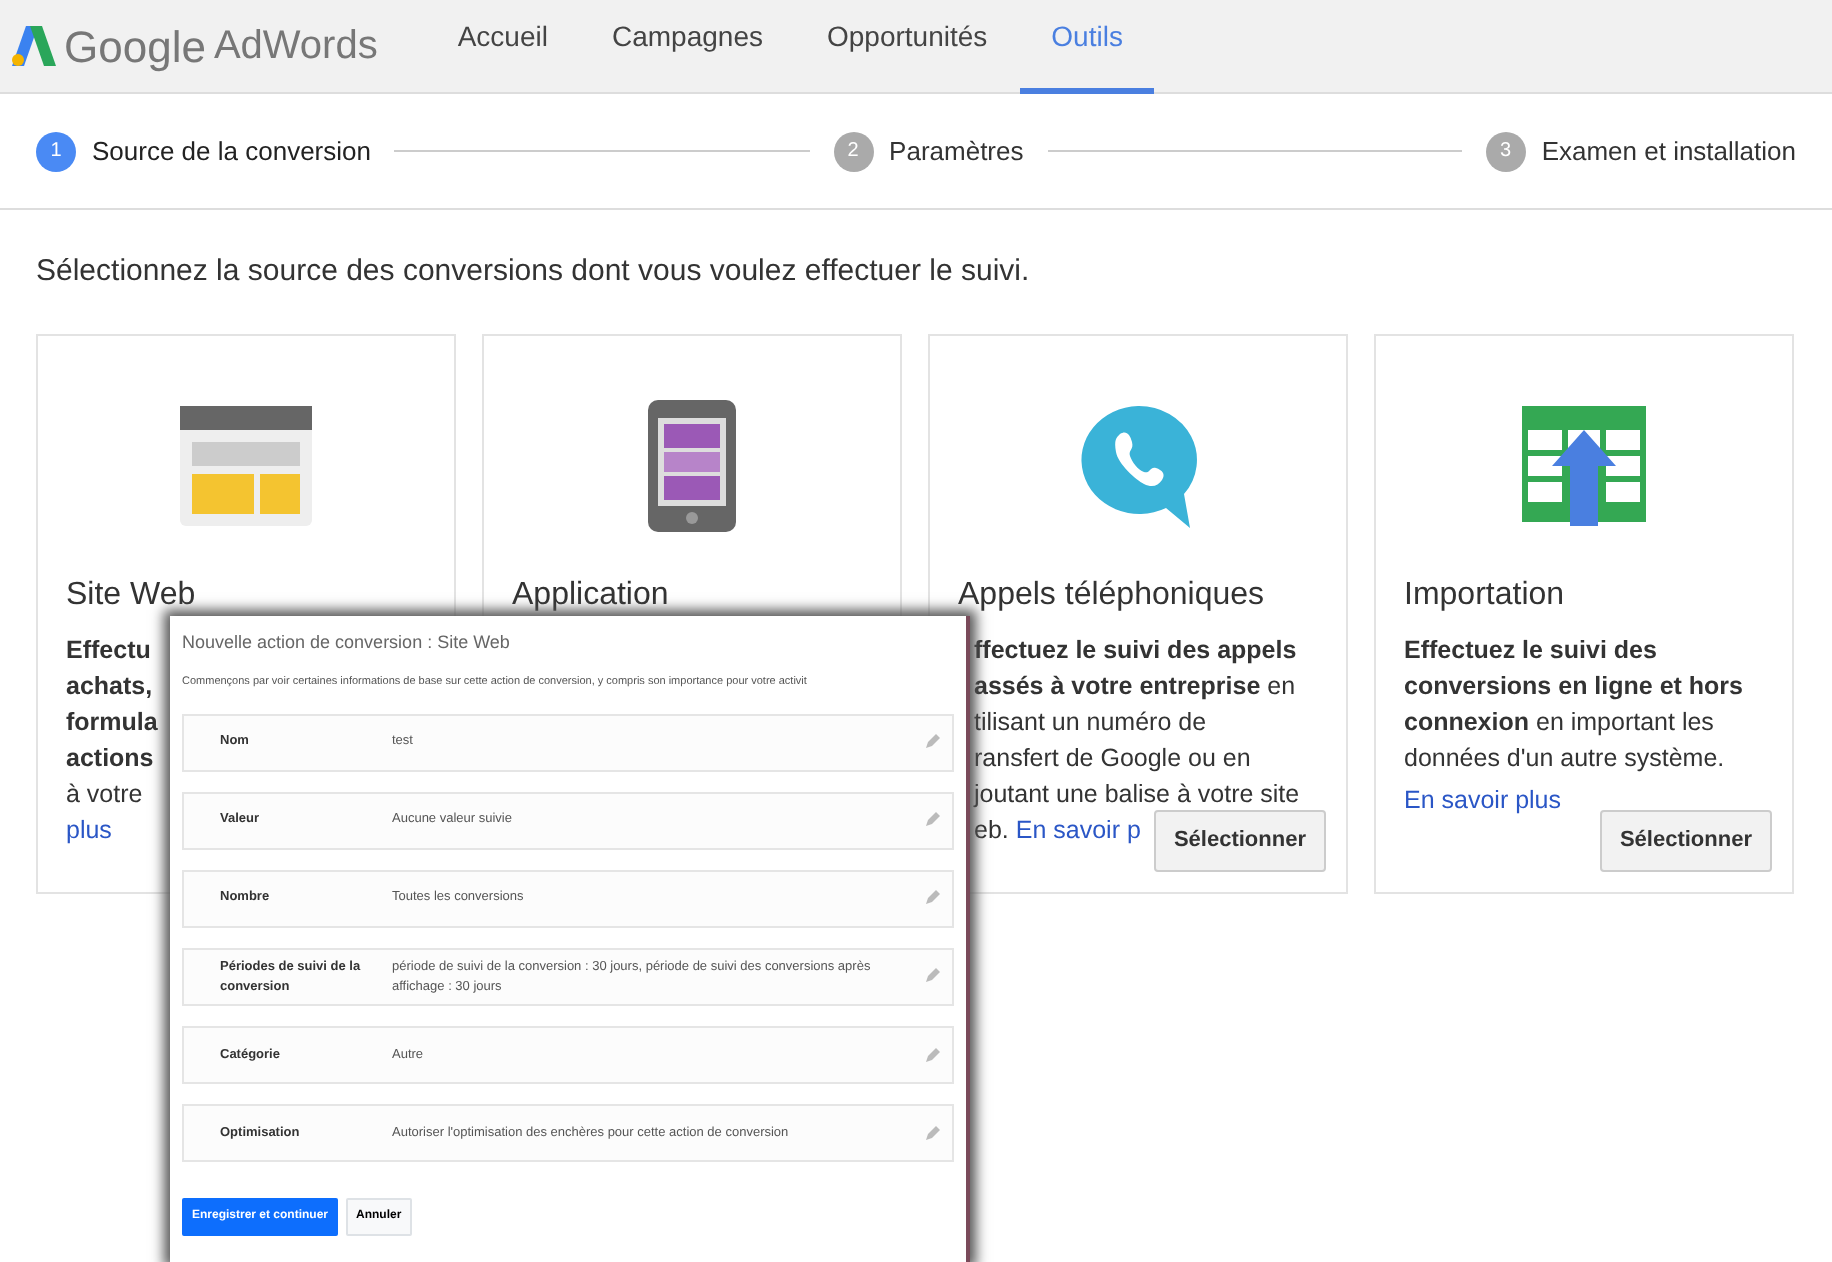 This screenshot has width=1832, height=1262. What do you see at coordinates (89, 829) in the screenshot?
I see `learn-more-link: plus` at bounding box center [89, 829].